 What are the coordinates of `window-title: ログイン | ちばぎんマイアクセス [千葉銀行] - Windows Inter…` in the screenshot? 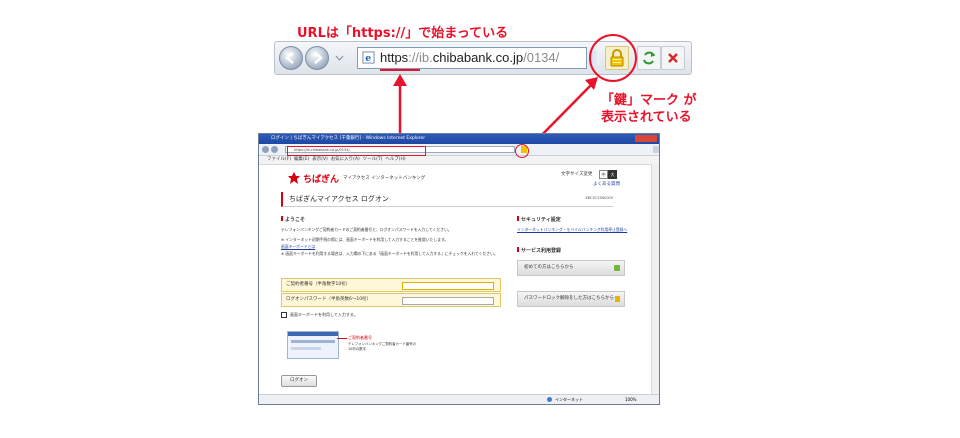 It's located at (348, 138).